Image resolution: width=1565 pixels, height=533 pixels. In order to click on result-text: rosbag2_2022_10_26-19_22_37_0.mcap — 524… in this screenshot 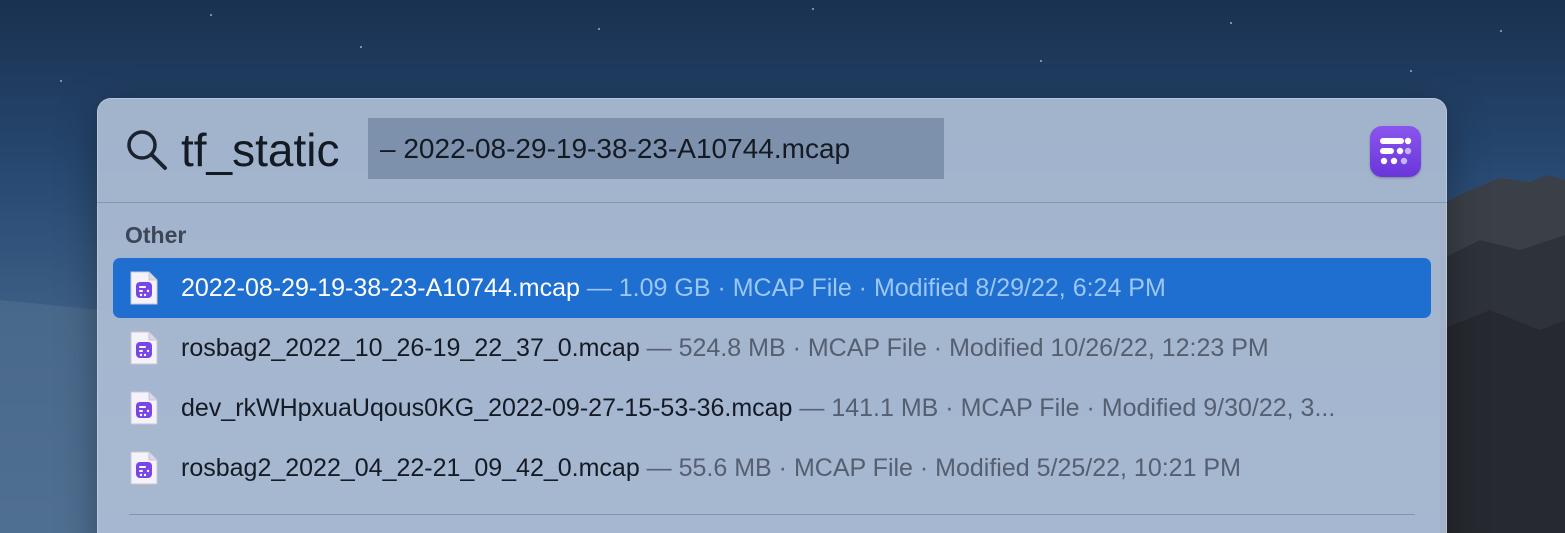, I will do `click(800, 348)`.